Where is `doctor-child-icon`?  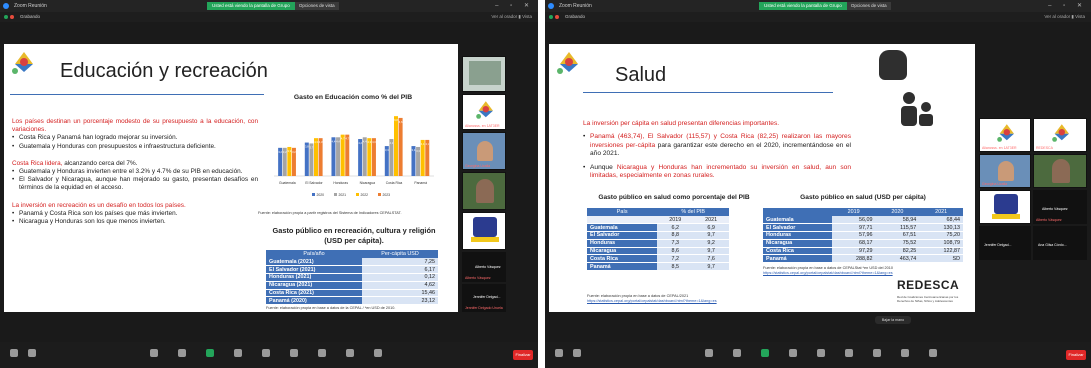
doctor-child-icon is located at coordinates (918, 110).